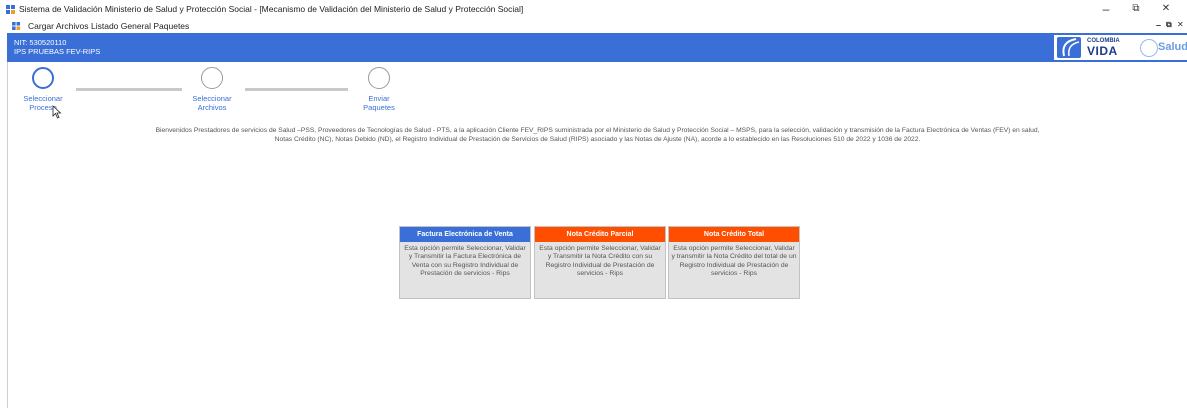 The height and width of the screenshot is (408, 1187). What do you see at coordinates (1136, 9) in the screenshot?
I see `maximize-button: ⧉` at bounding box center [1136, 9].